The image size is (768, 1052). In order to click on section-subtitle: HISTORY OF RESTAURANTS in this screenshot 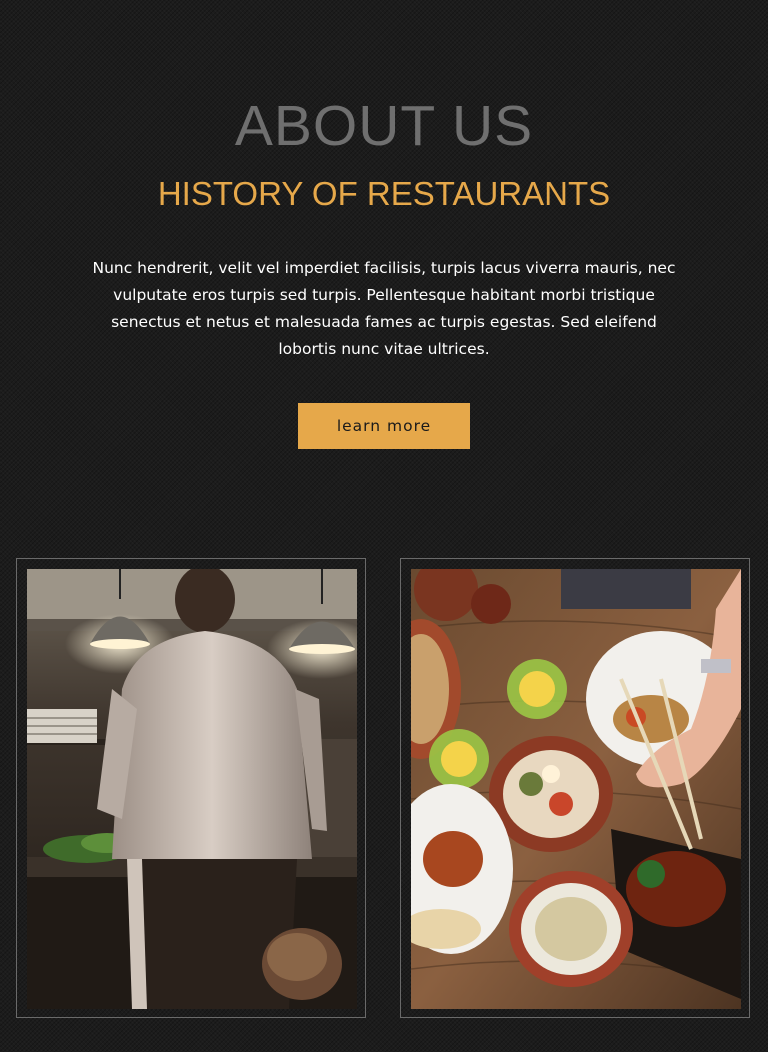, I will do `click(384, 193)`.